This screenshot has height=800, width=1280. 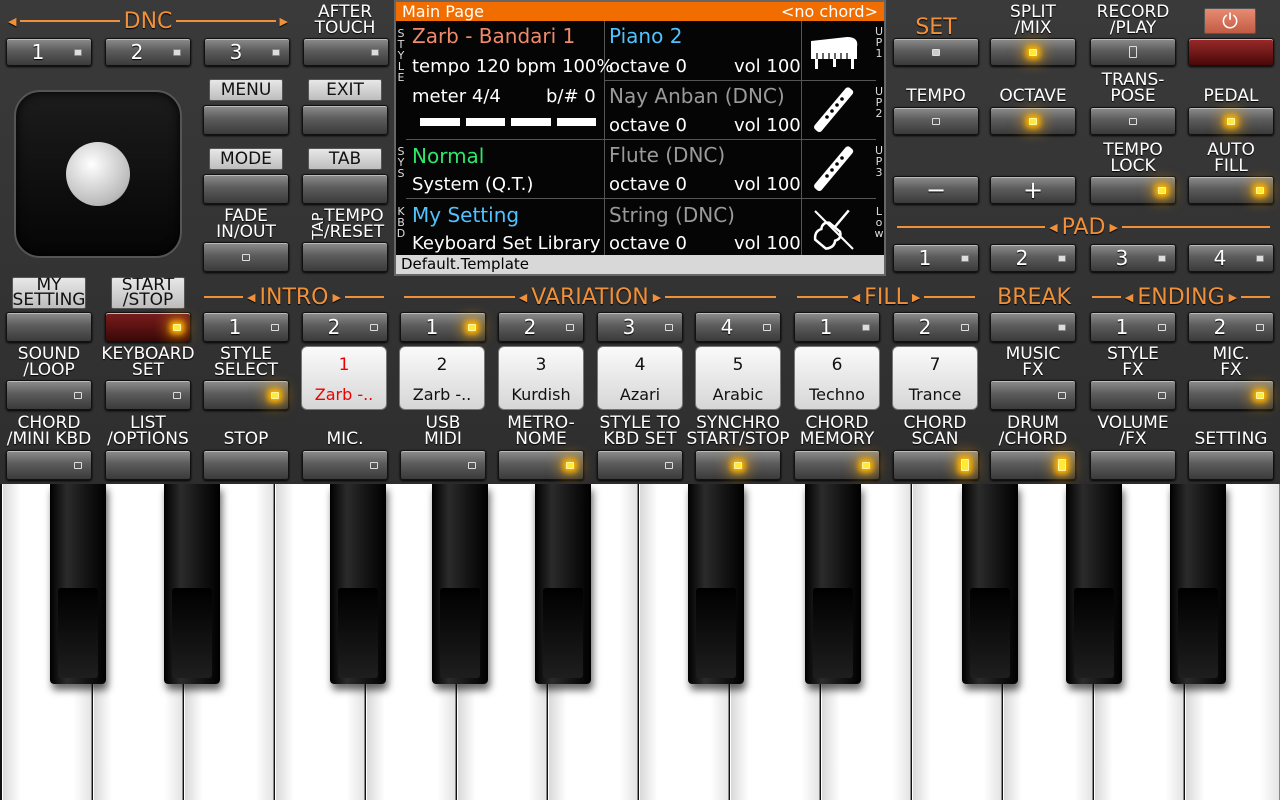 I want to click on power-button, so click(x=1231, y=52).